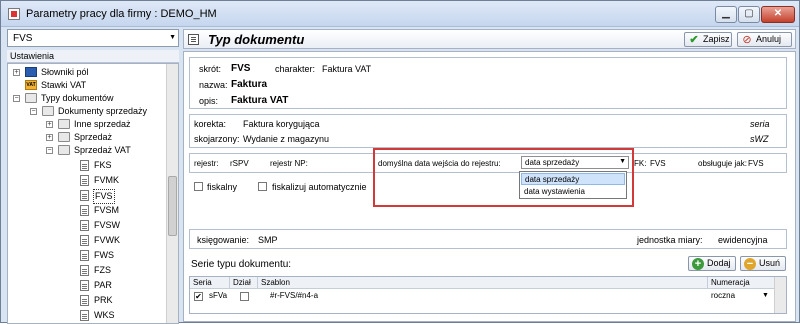  What do you see at coordinates (708, 39) in the screenshot?
I see `save-button: ✔ Zapisz` at bounding box center [708, 39].